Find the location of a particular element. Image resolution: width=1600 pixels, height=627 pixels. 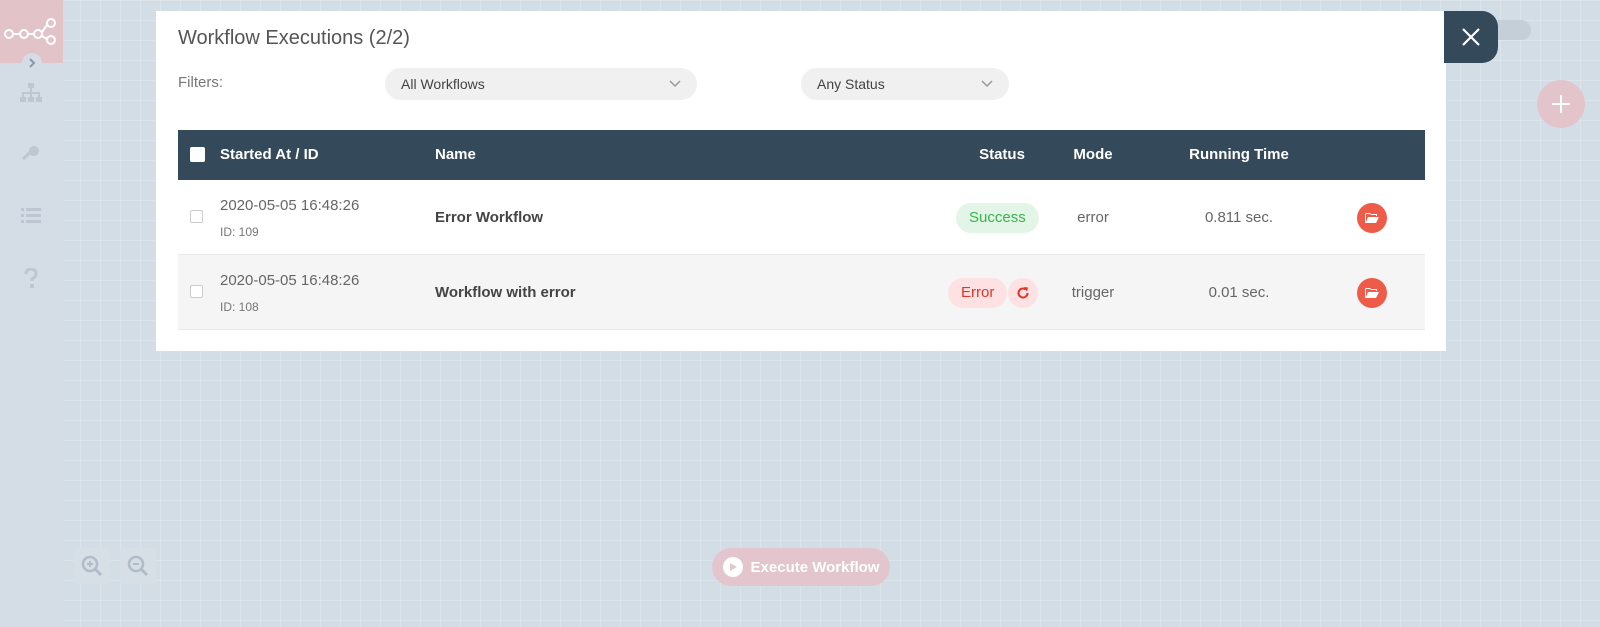

network-icon is located at coordinates (31, 93).